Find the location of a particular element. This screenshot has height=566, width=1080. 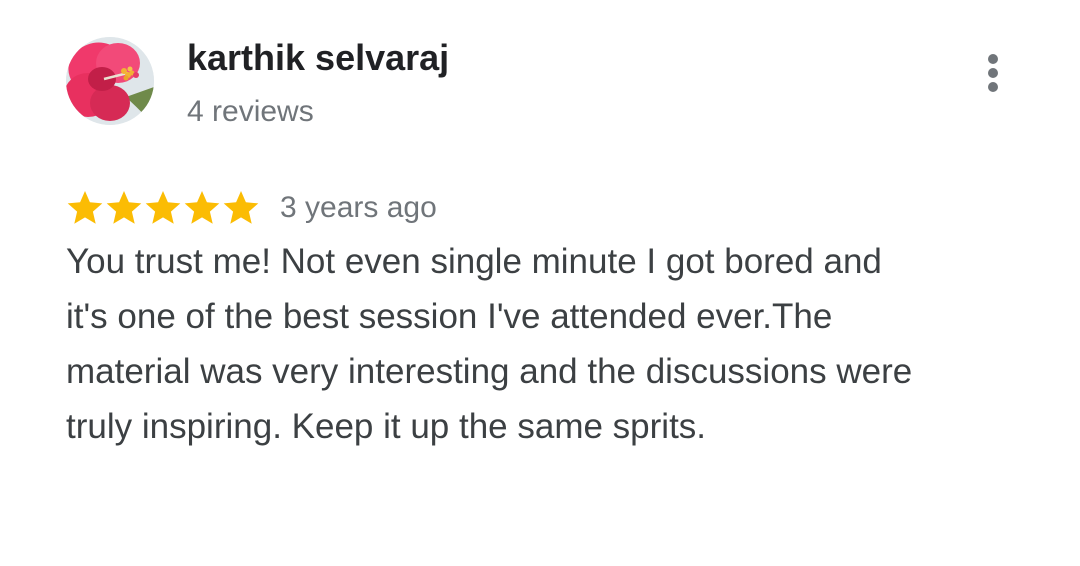

author-name: karthik selvaraj is located at coordinates (318, 58).